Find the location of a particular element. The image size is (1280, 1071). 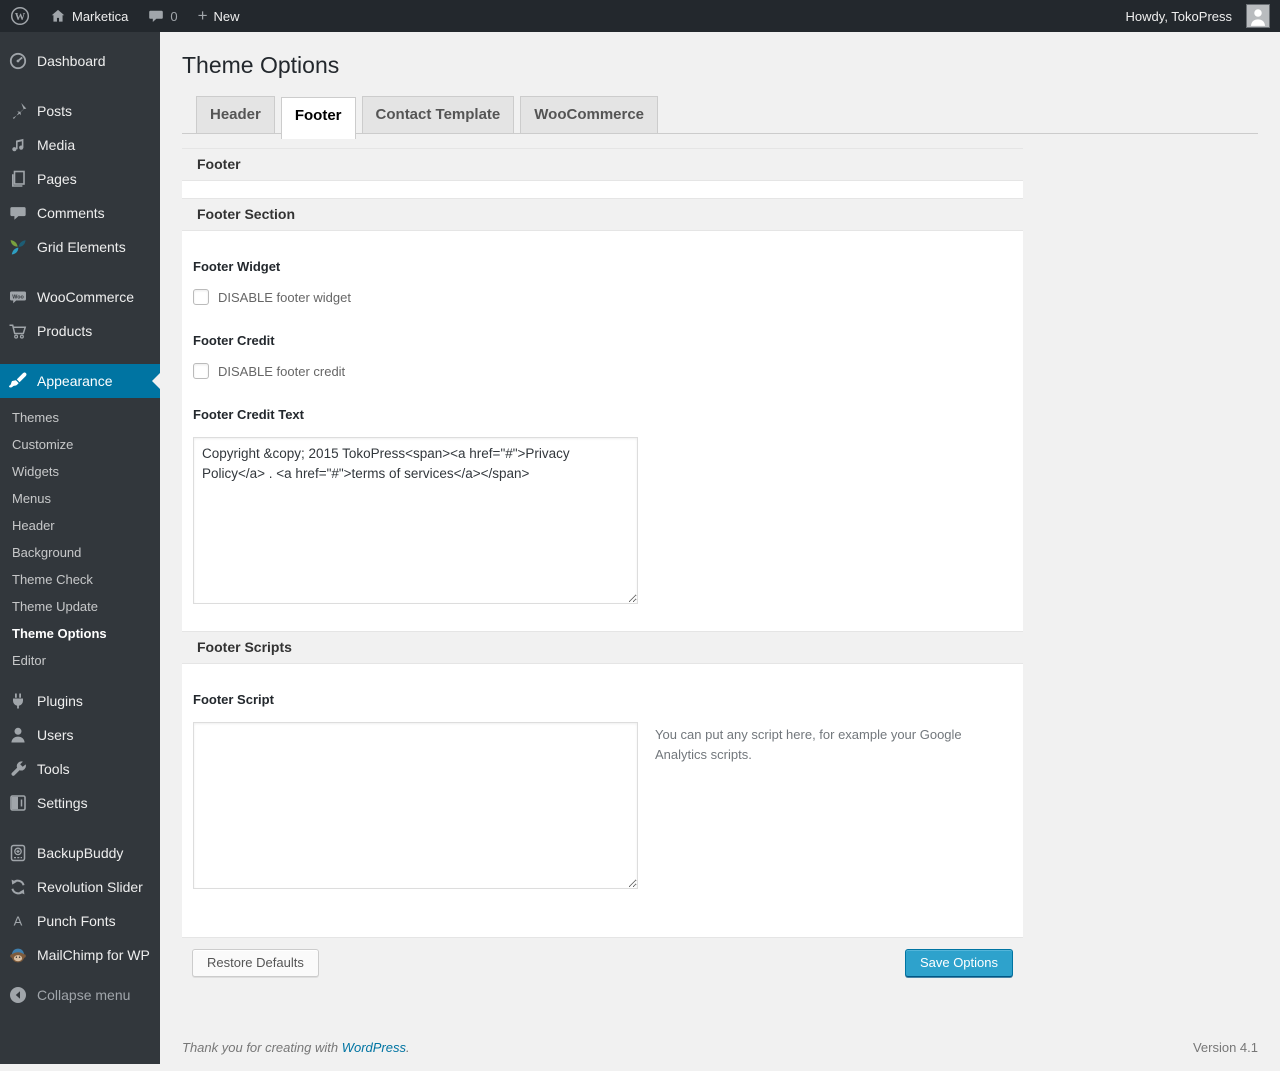

collapse-icon is located at coordinates (18, 995).